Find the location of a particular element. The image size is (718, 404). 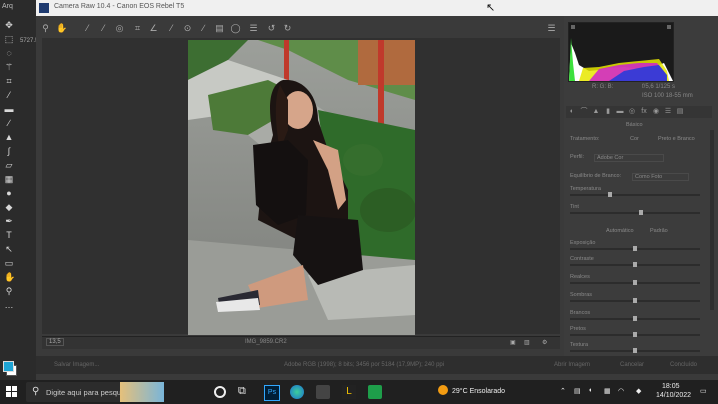

filmstrip-toggle-icon: ☰ is located at coordinates (551, 28).